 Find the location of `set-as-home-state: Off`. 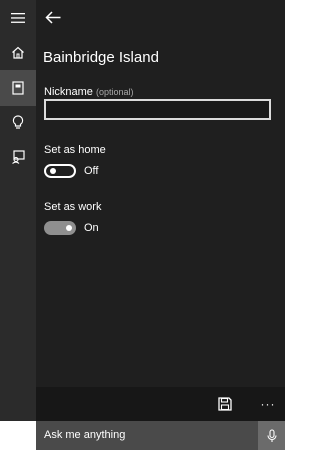

set-as-home-state: Off is located at coordinates (91, 171).